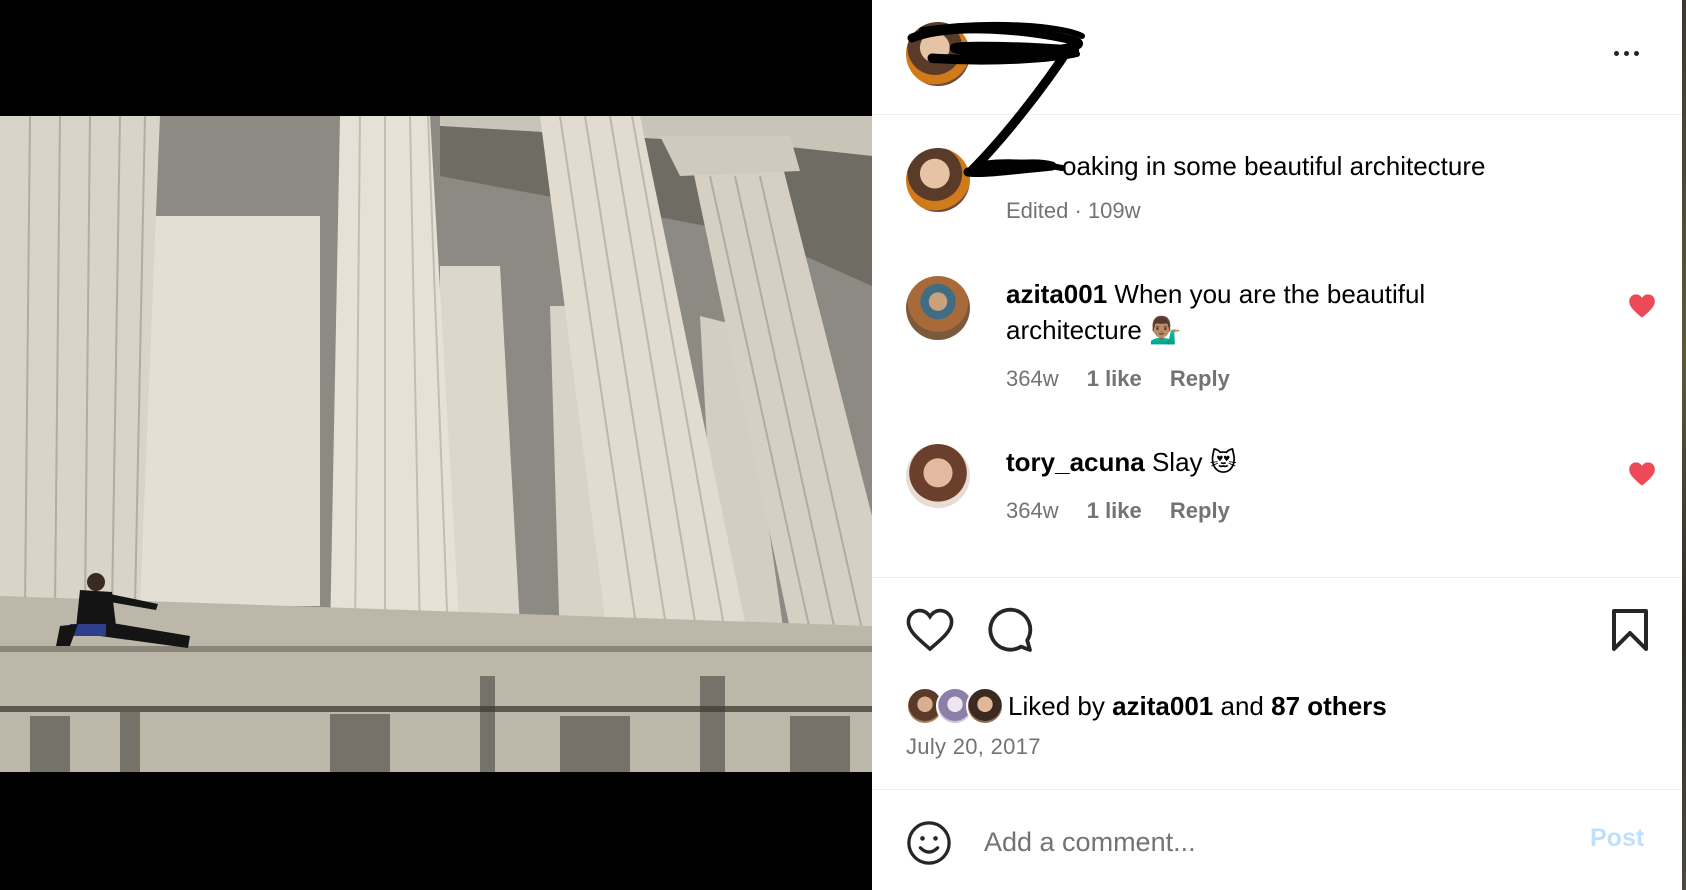 Image resolution: width=1686 pixels, height=890 pixels. What do you see at coordinates (1277, 57) in the screenshot?
I see `post-header` at bounding box center [1277, 57].